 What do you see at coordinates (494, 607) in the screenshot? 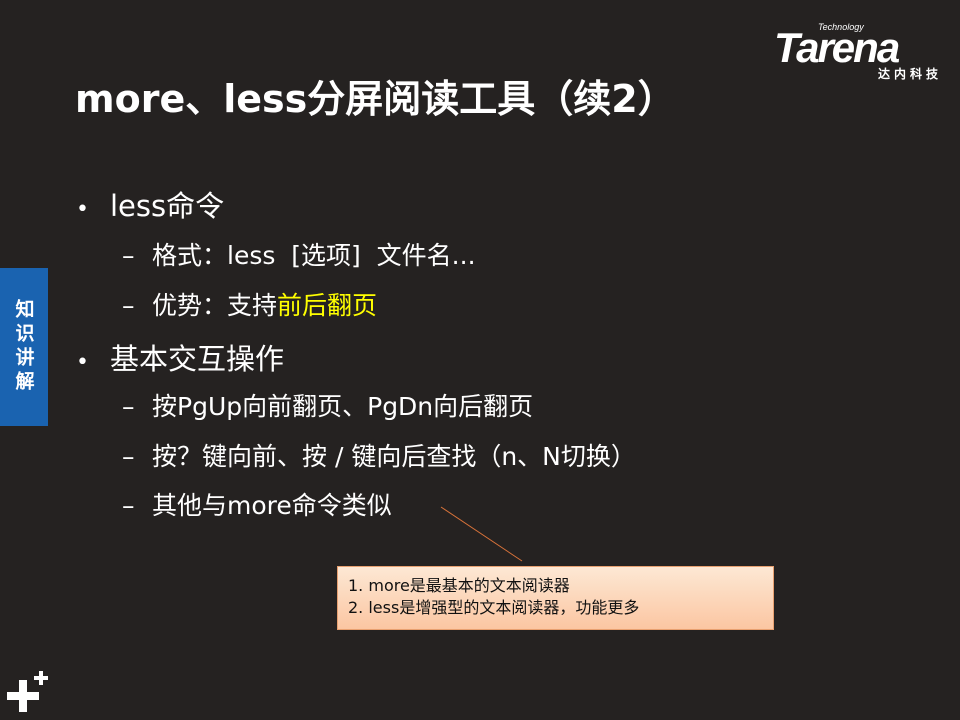
I see `note-line-2: 2. less是增强型的文本阅读器，功能更多` at bounding box center [494, 607].